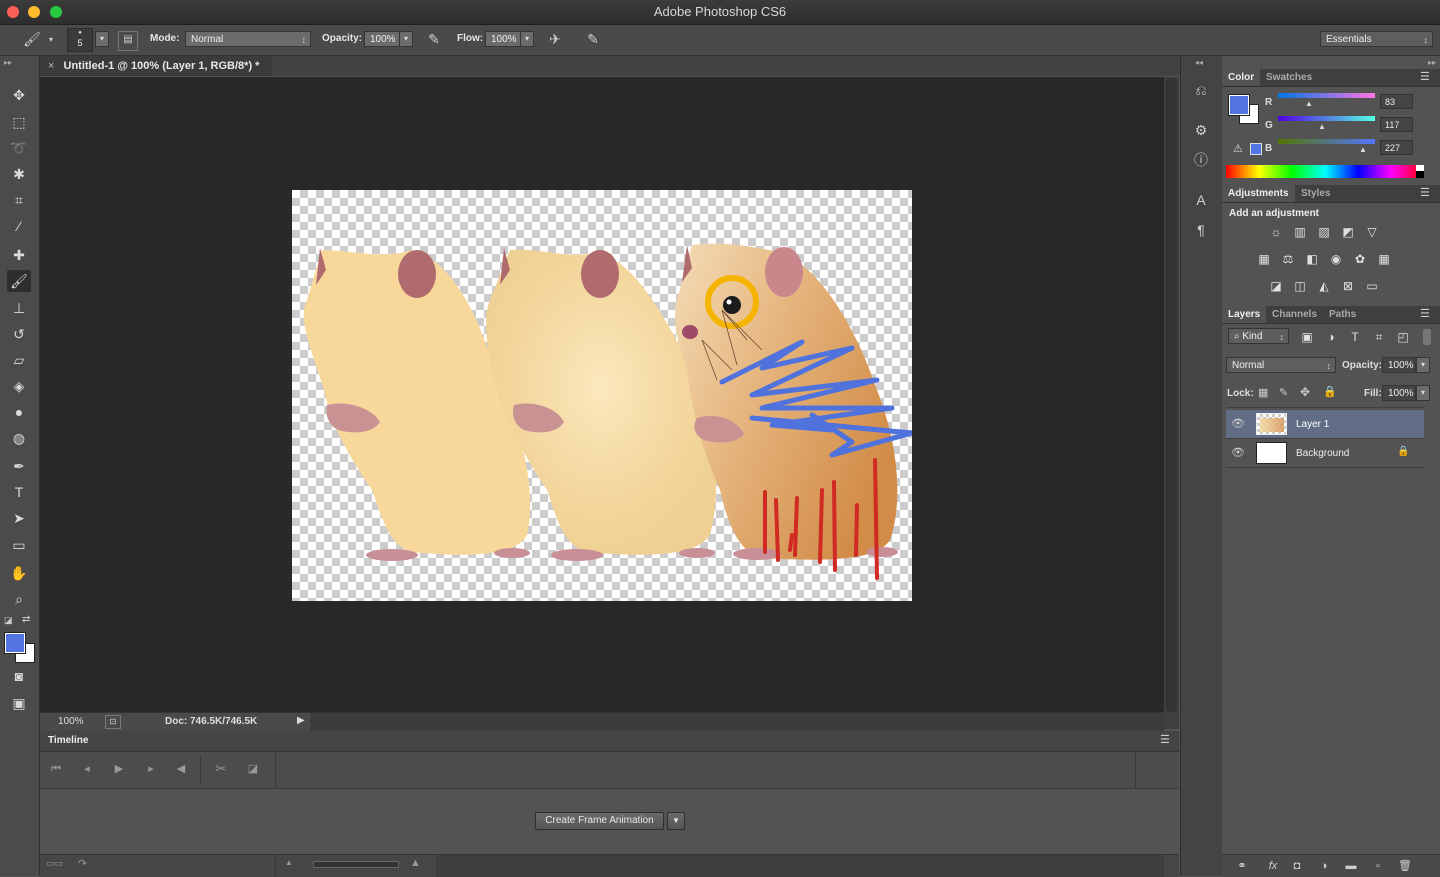 This screenshot has height=877, width=1440. I want to click on airbrush-icon: ✈, so click(555, 39).